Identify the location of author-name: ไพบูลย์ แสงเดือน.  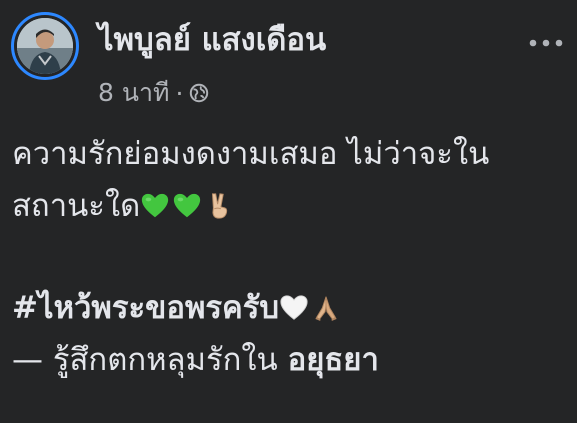
(212, 40).